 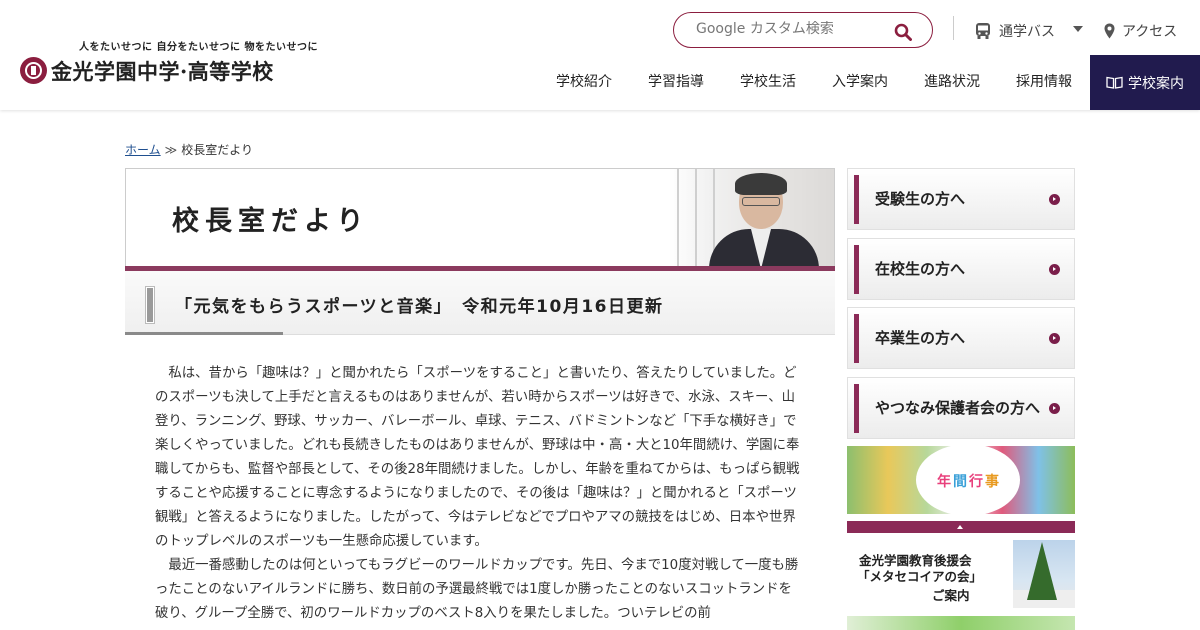 I want to click on heading-underline, so click(x=204, y=333).